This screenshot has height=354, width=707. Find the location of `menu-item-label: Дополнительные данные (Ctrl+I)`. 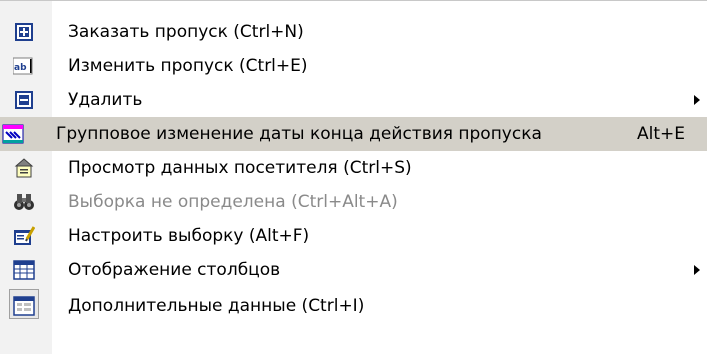

menu-item-label: Дополнительные данные (Ctrl+I) is located at coordinates (216, 306).